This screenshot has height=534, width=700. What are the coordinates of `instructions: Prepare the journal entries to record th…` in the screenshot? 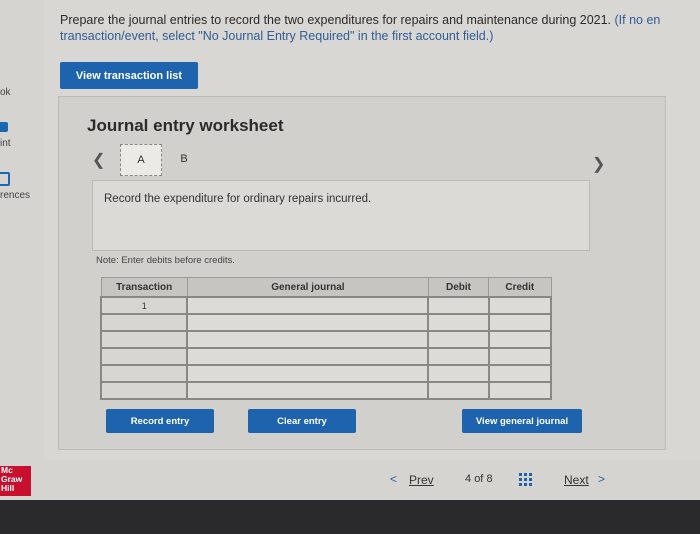 It's located at (380, 28).